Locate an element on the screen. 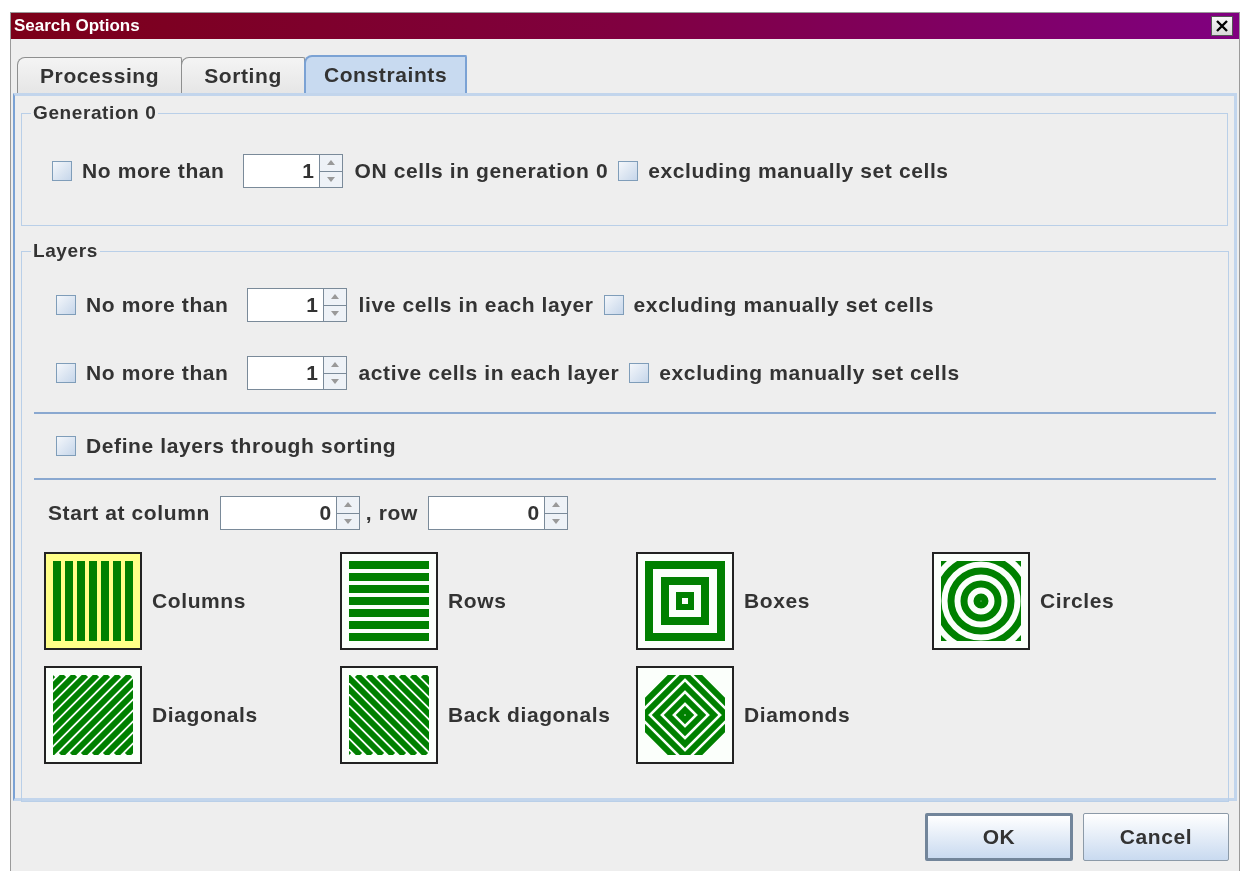  pattern-label: Circles is located at coordinates (1077, 601).